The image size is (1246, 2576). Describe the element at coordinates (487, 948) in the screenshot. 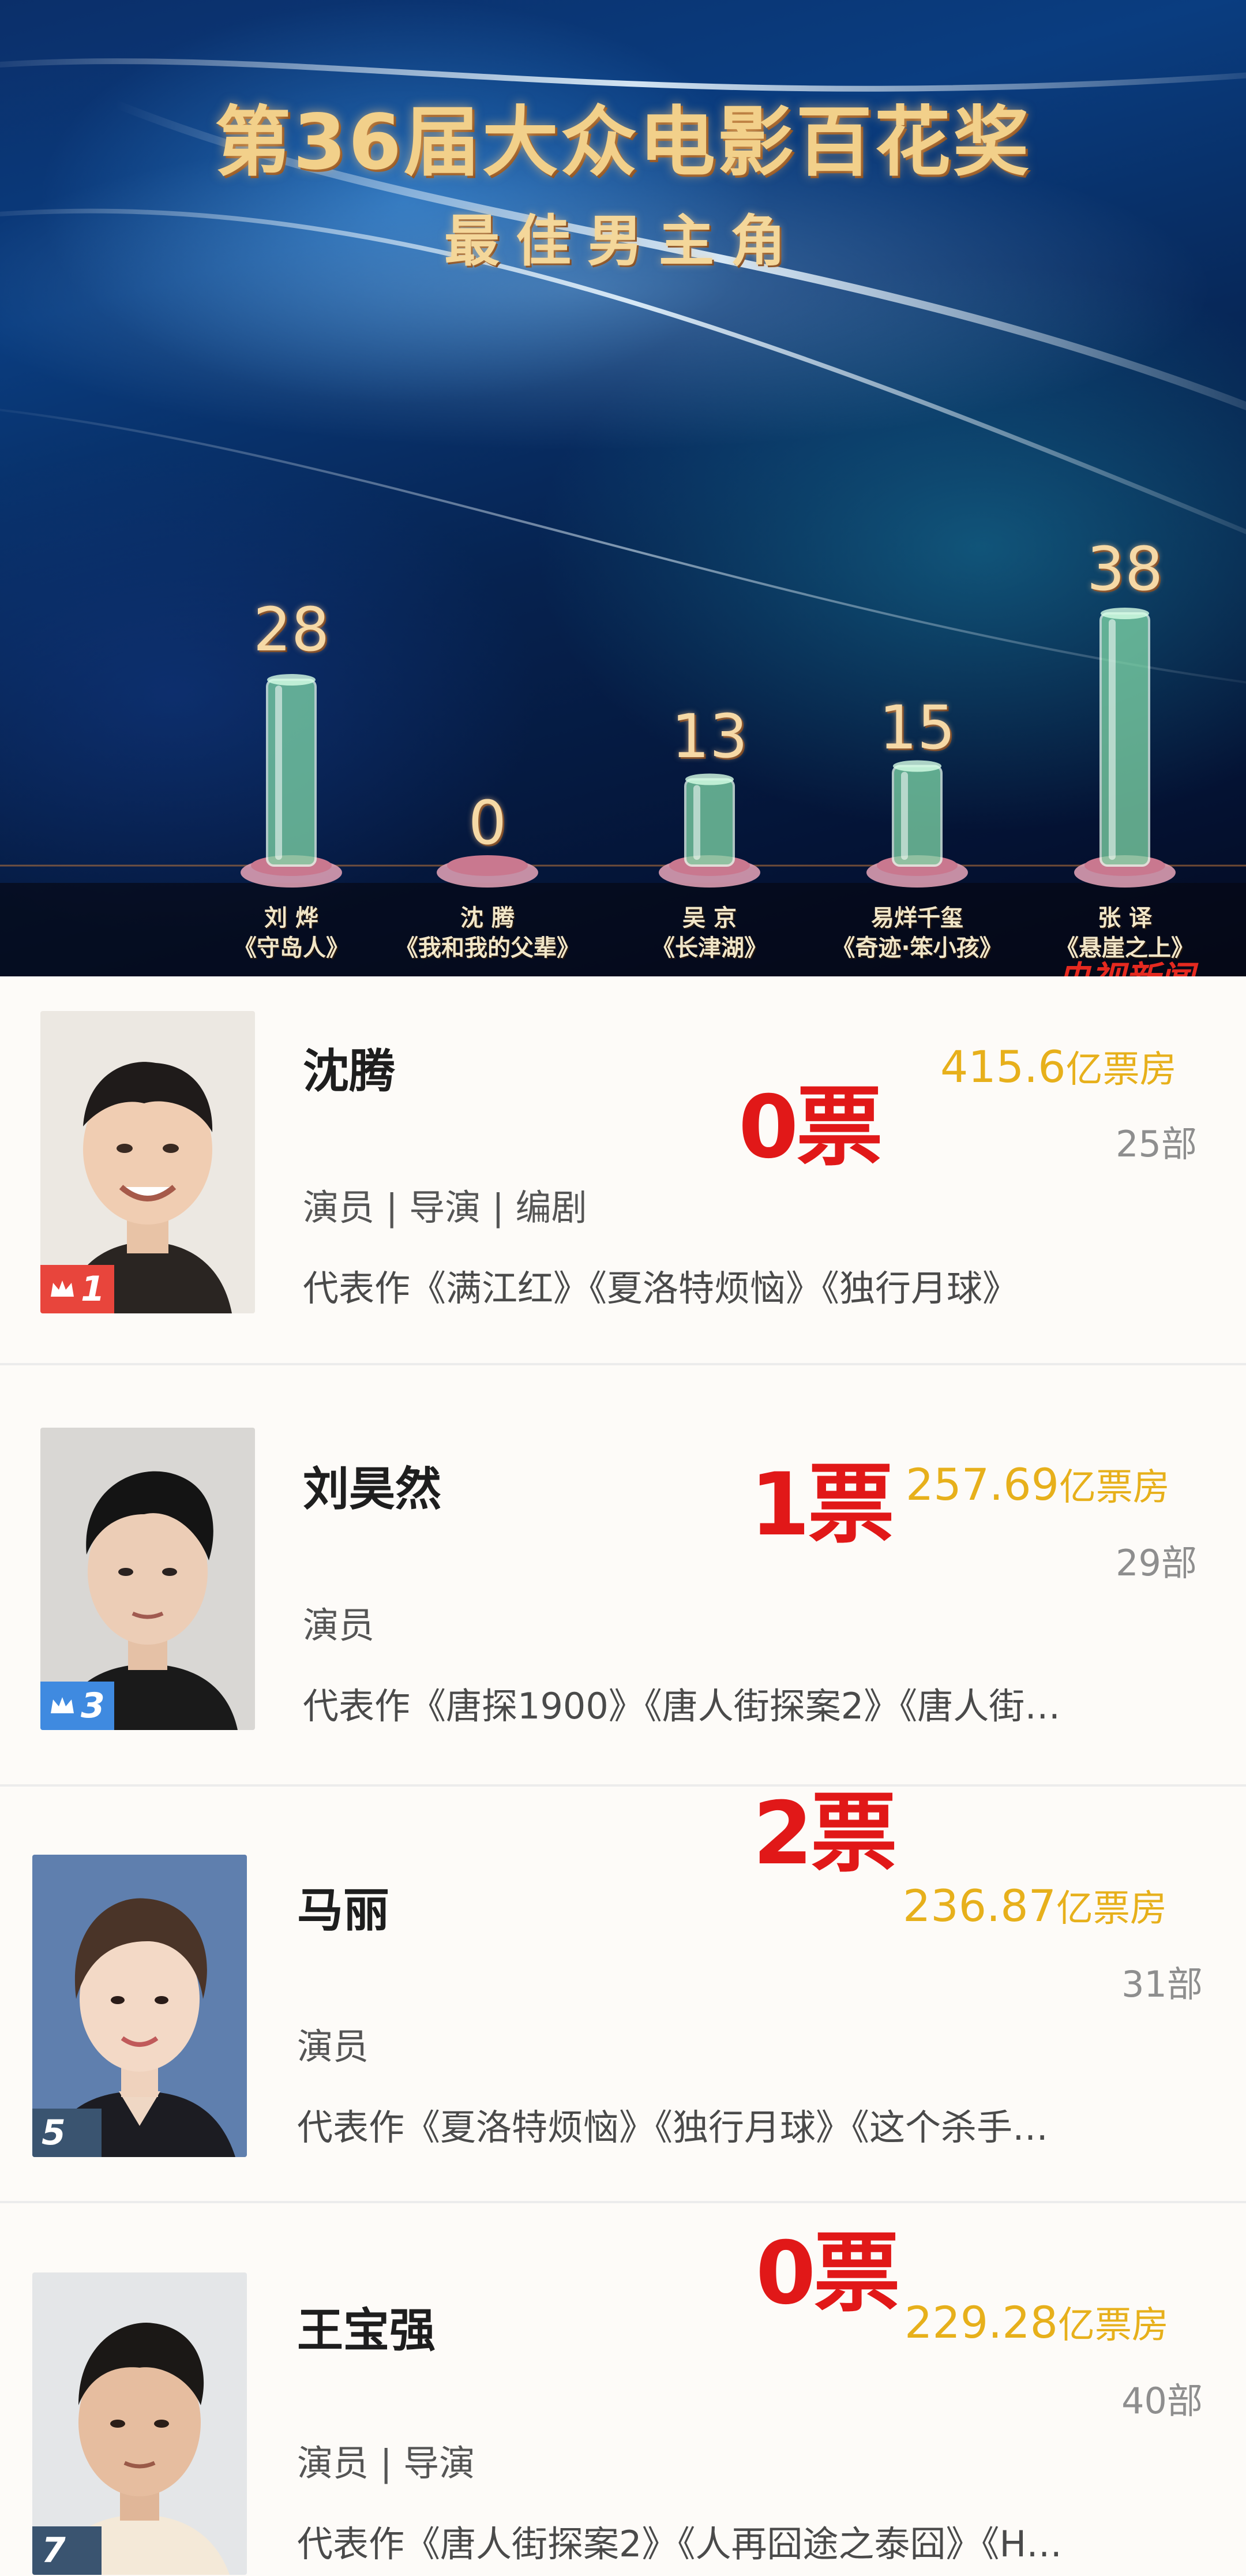

I see `nominee-film: 《我和我的父辈》` at that location.